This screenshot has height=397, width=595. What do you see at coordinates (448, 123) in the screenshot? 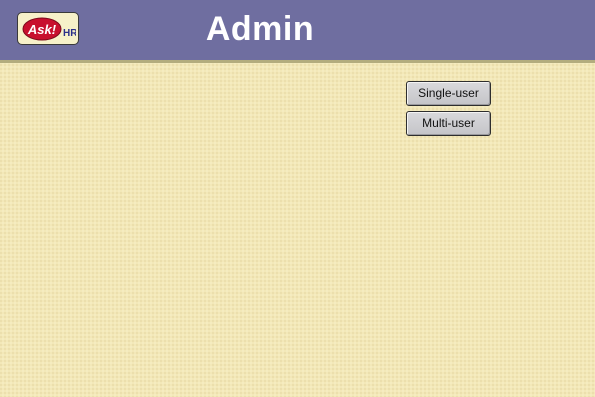
I see `multi-user-button: Multi-user` at bounding box center [448, 123].